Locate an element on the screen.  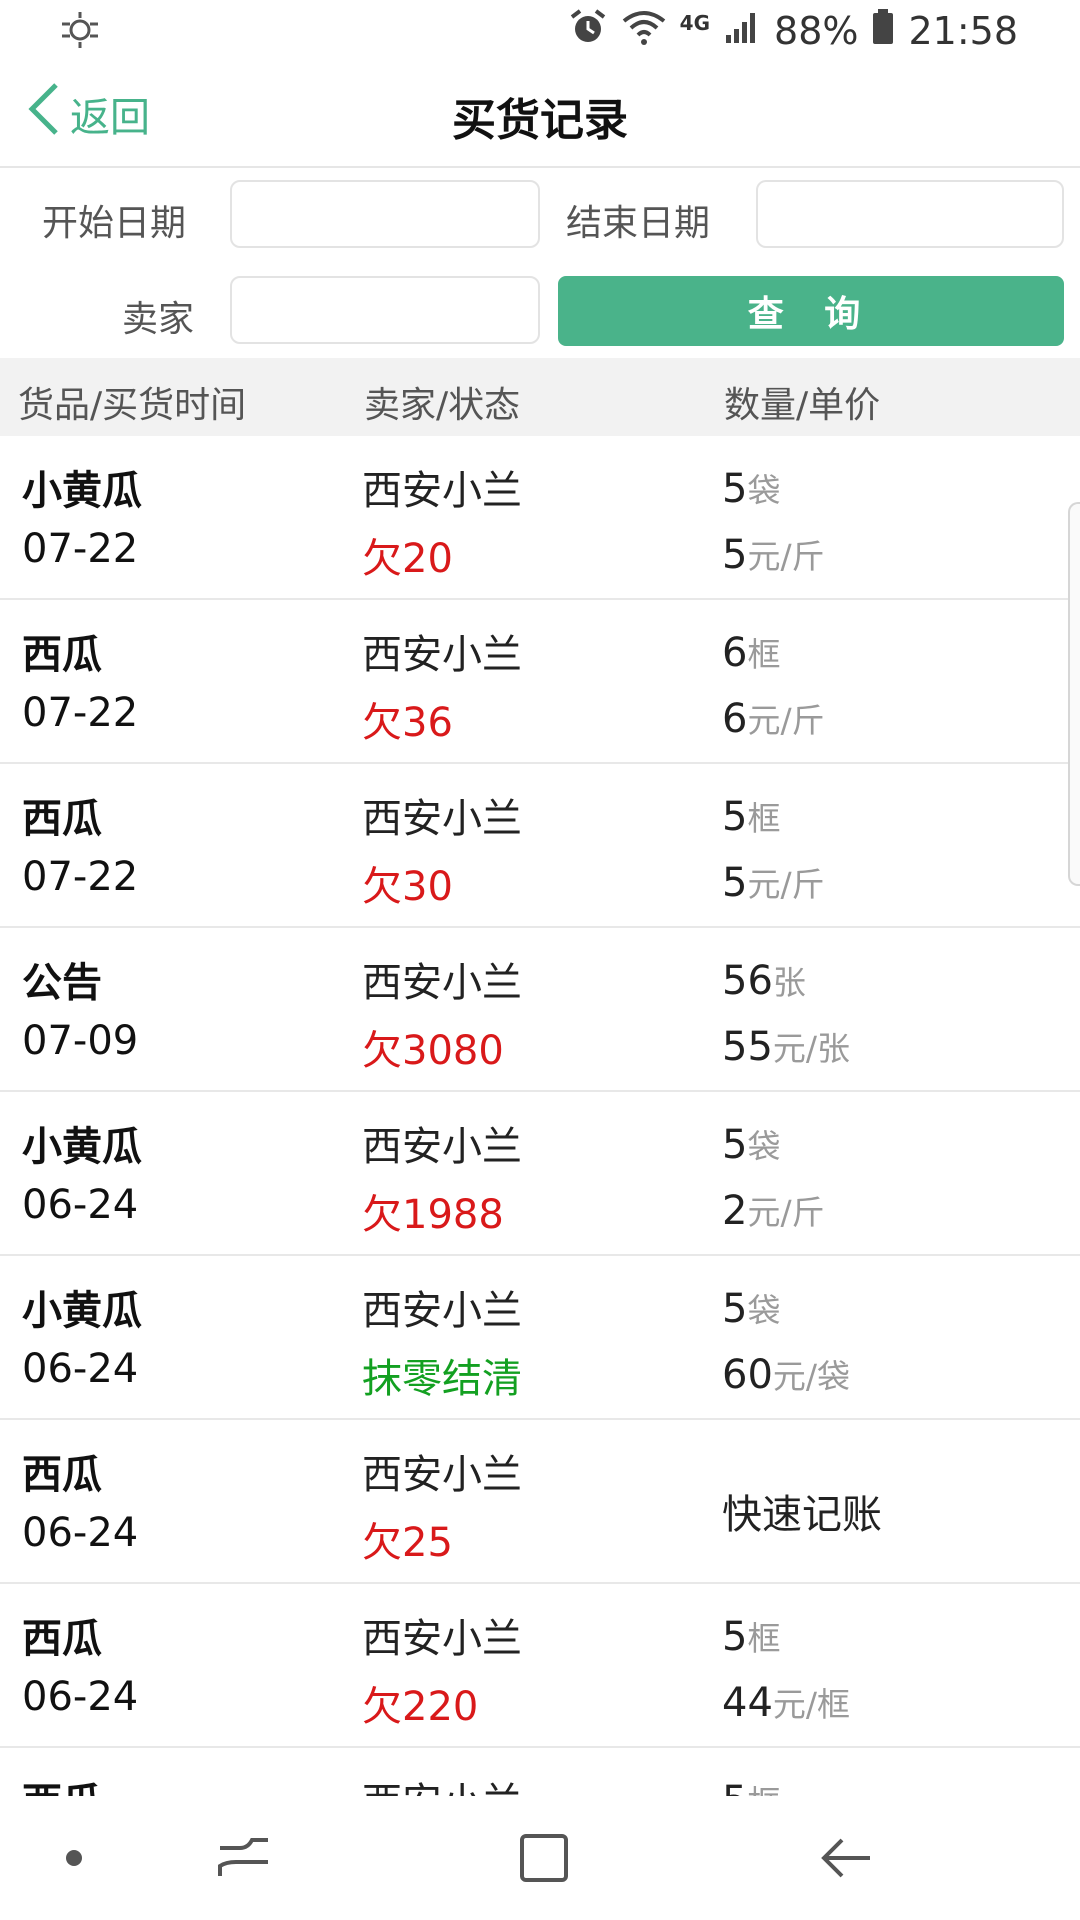
payment-status: 欠30 is located at coordinates (407, 887).